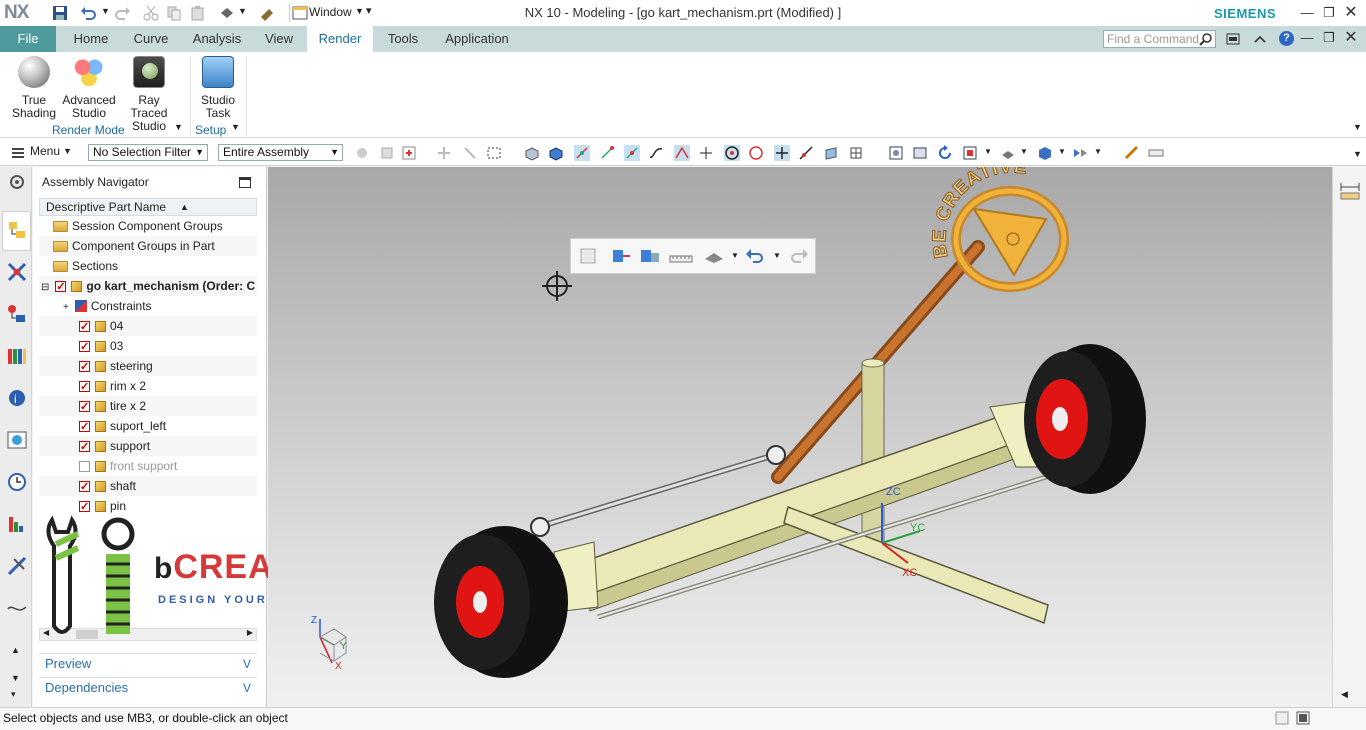  Describe the element at coordinates (756, 153) in the screenshot. I see `quadrant-point-icon` at that location.